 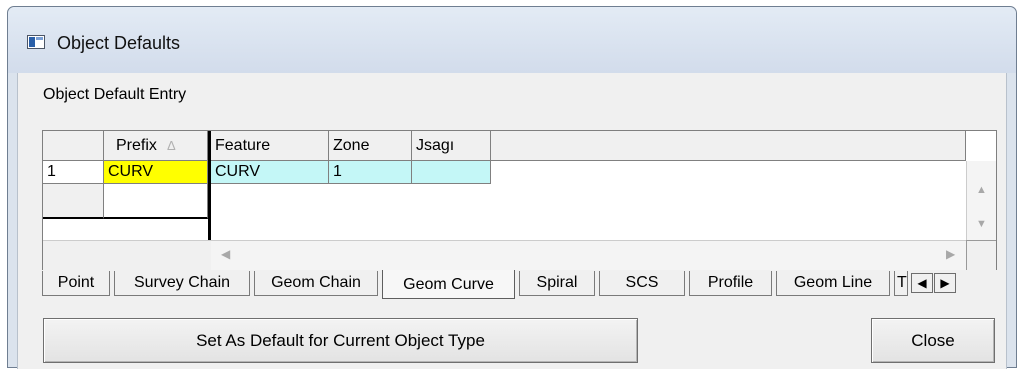 What do you see at coordinates (451, 172) in the screenshot?
I see `cell-usage` at bounding box center [451, 172].